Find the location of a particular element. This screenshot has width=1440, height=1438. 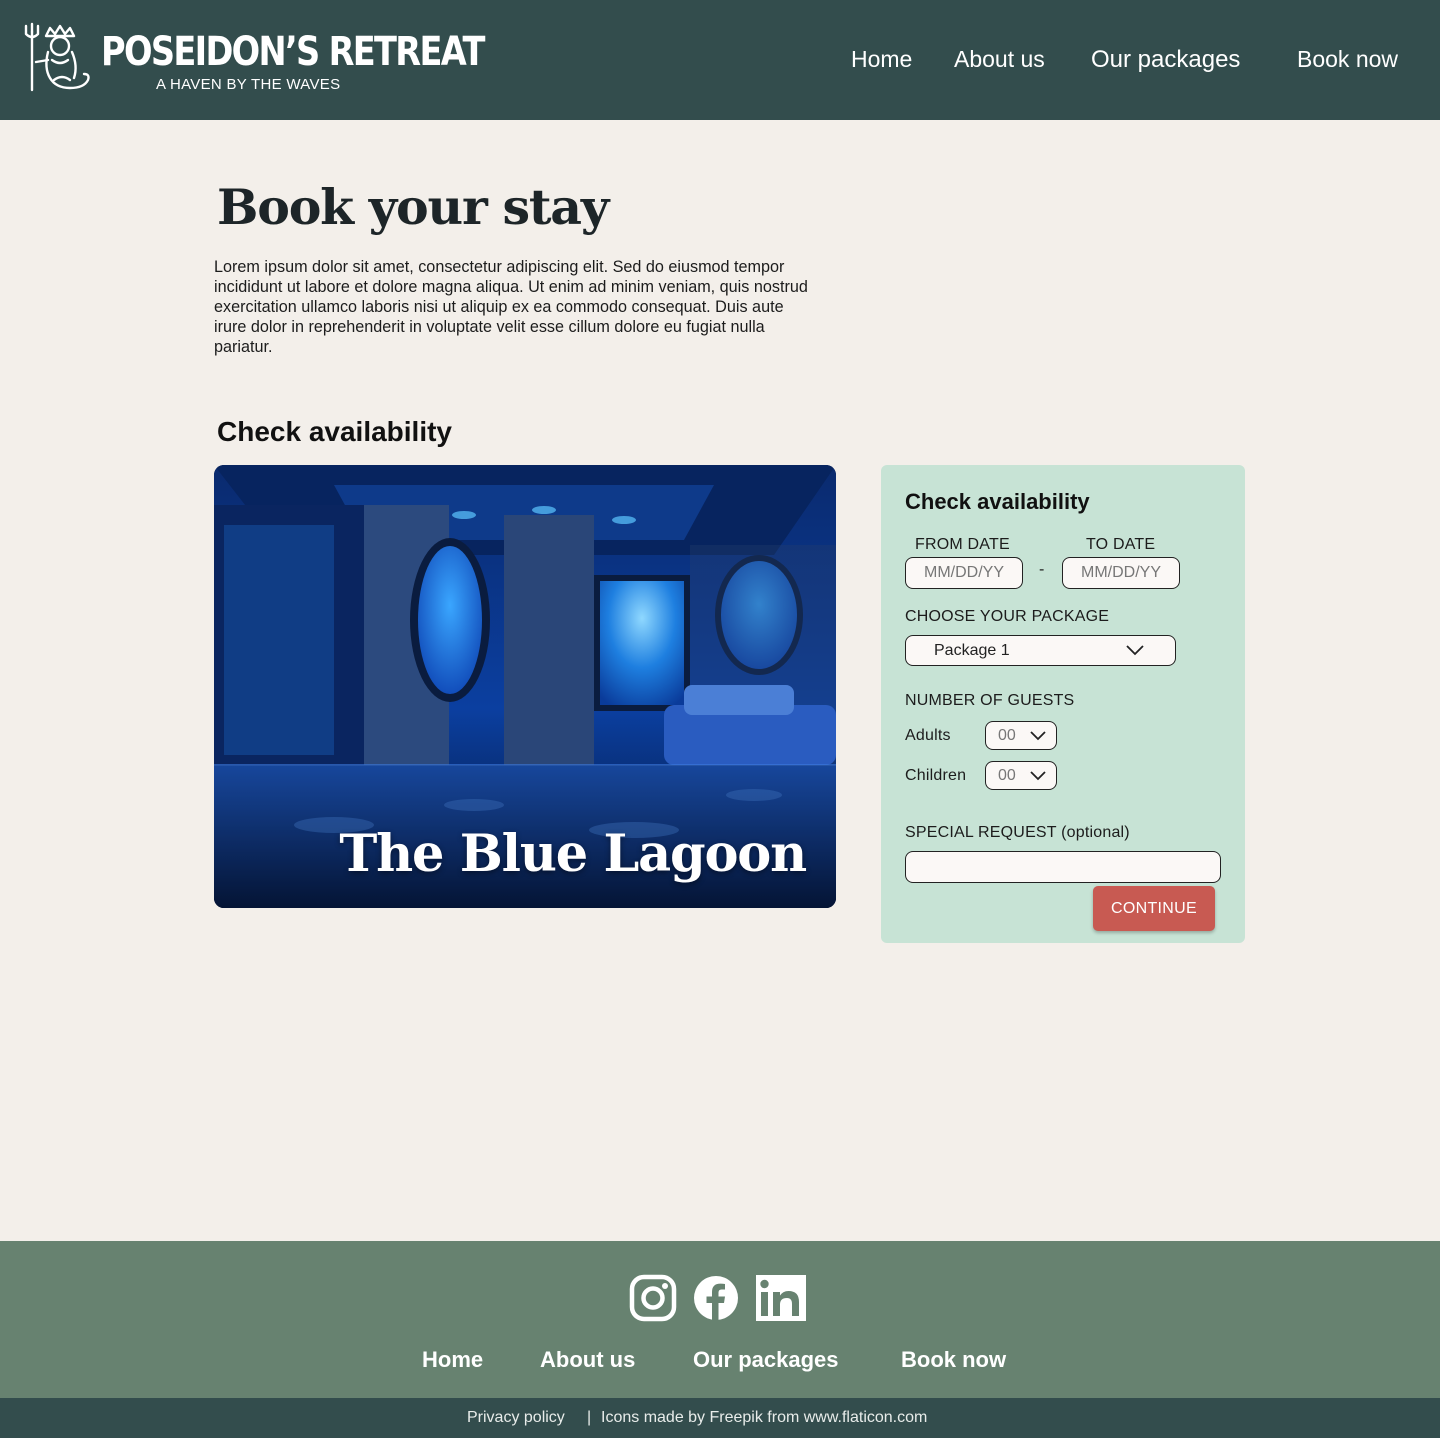

children-select-value: 00 is located at coordinates (1007, 775).